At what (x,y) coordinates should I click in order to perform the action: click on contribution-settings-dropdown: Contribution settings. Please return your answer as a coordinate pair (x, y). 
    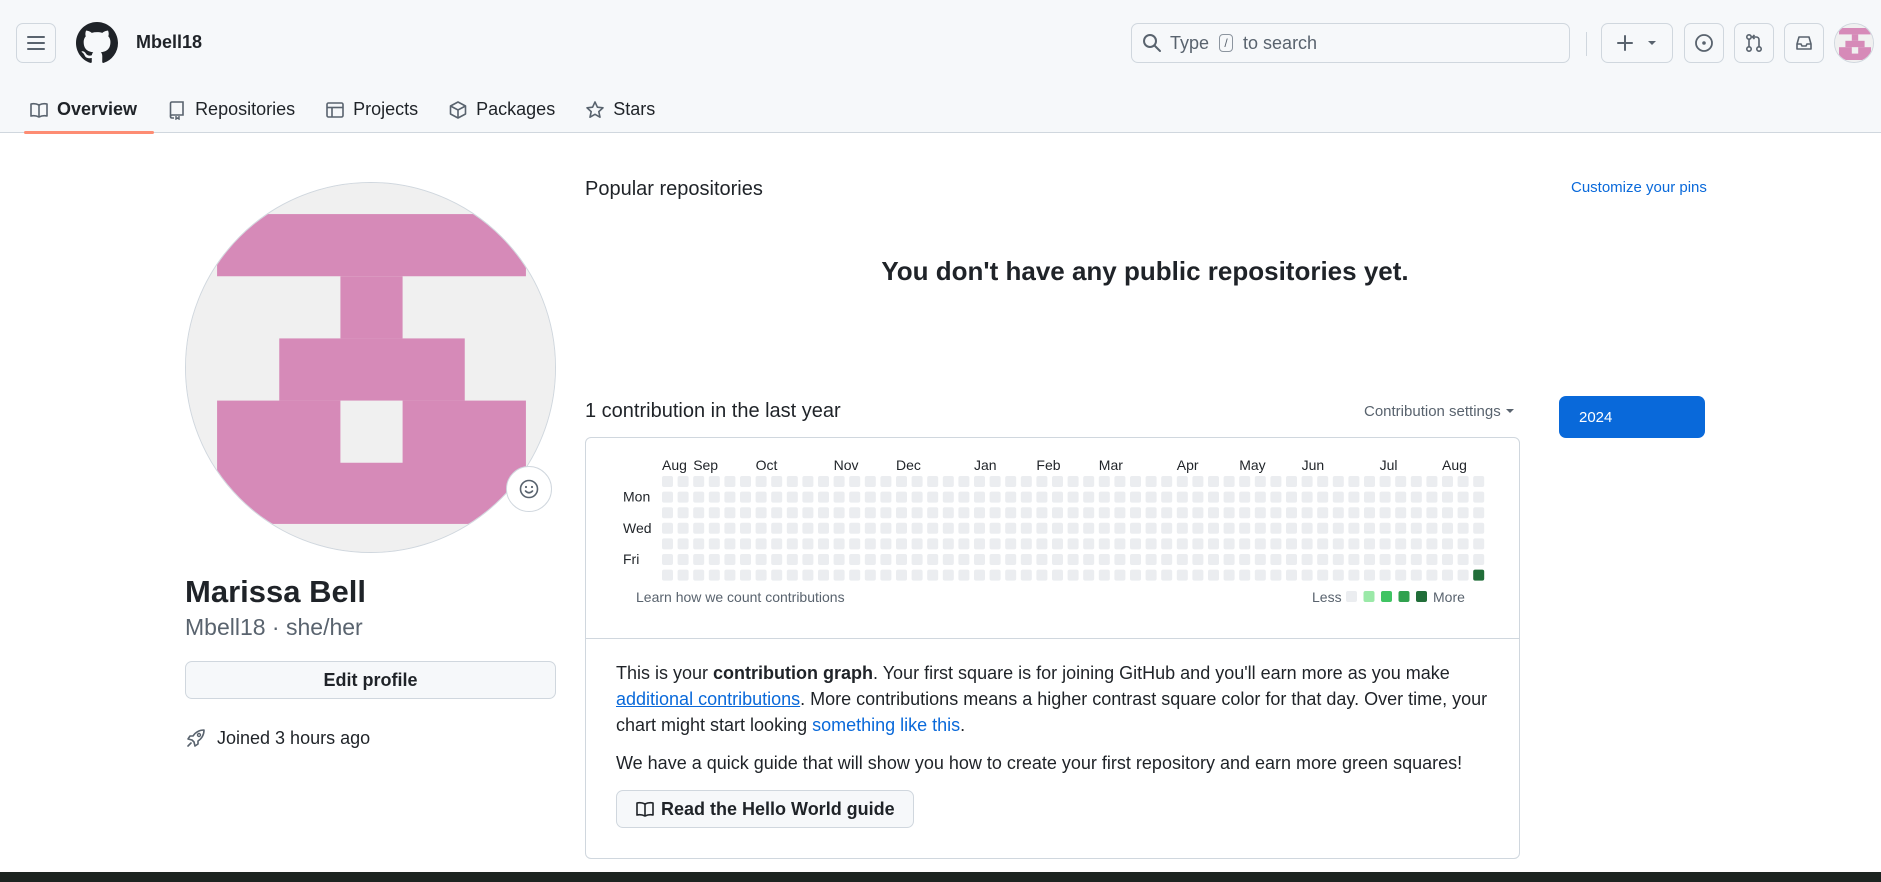
    Looking at the image, I should click on (1439, 411).